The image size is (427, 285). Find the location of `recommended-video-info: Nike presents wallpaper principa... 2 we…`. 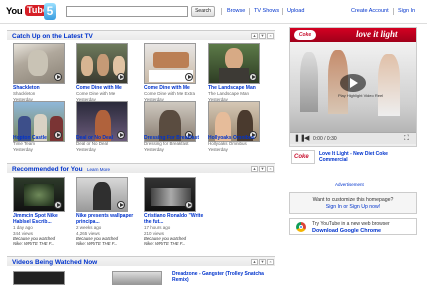

recommended-video-info: Nike presents wallpaper principa... 2 we… is located at coordinates (107, 229).